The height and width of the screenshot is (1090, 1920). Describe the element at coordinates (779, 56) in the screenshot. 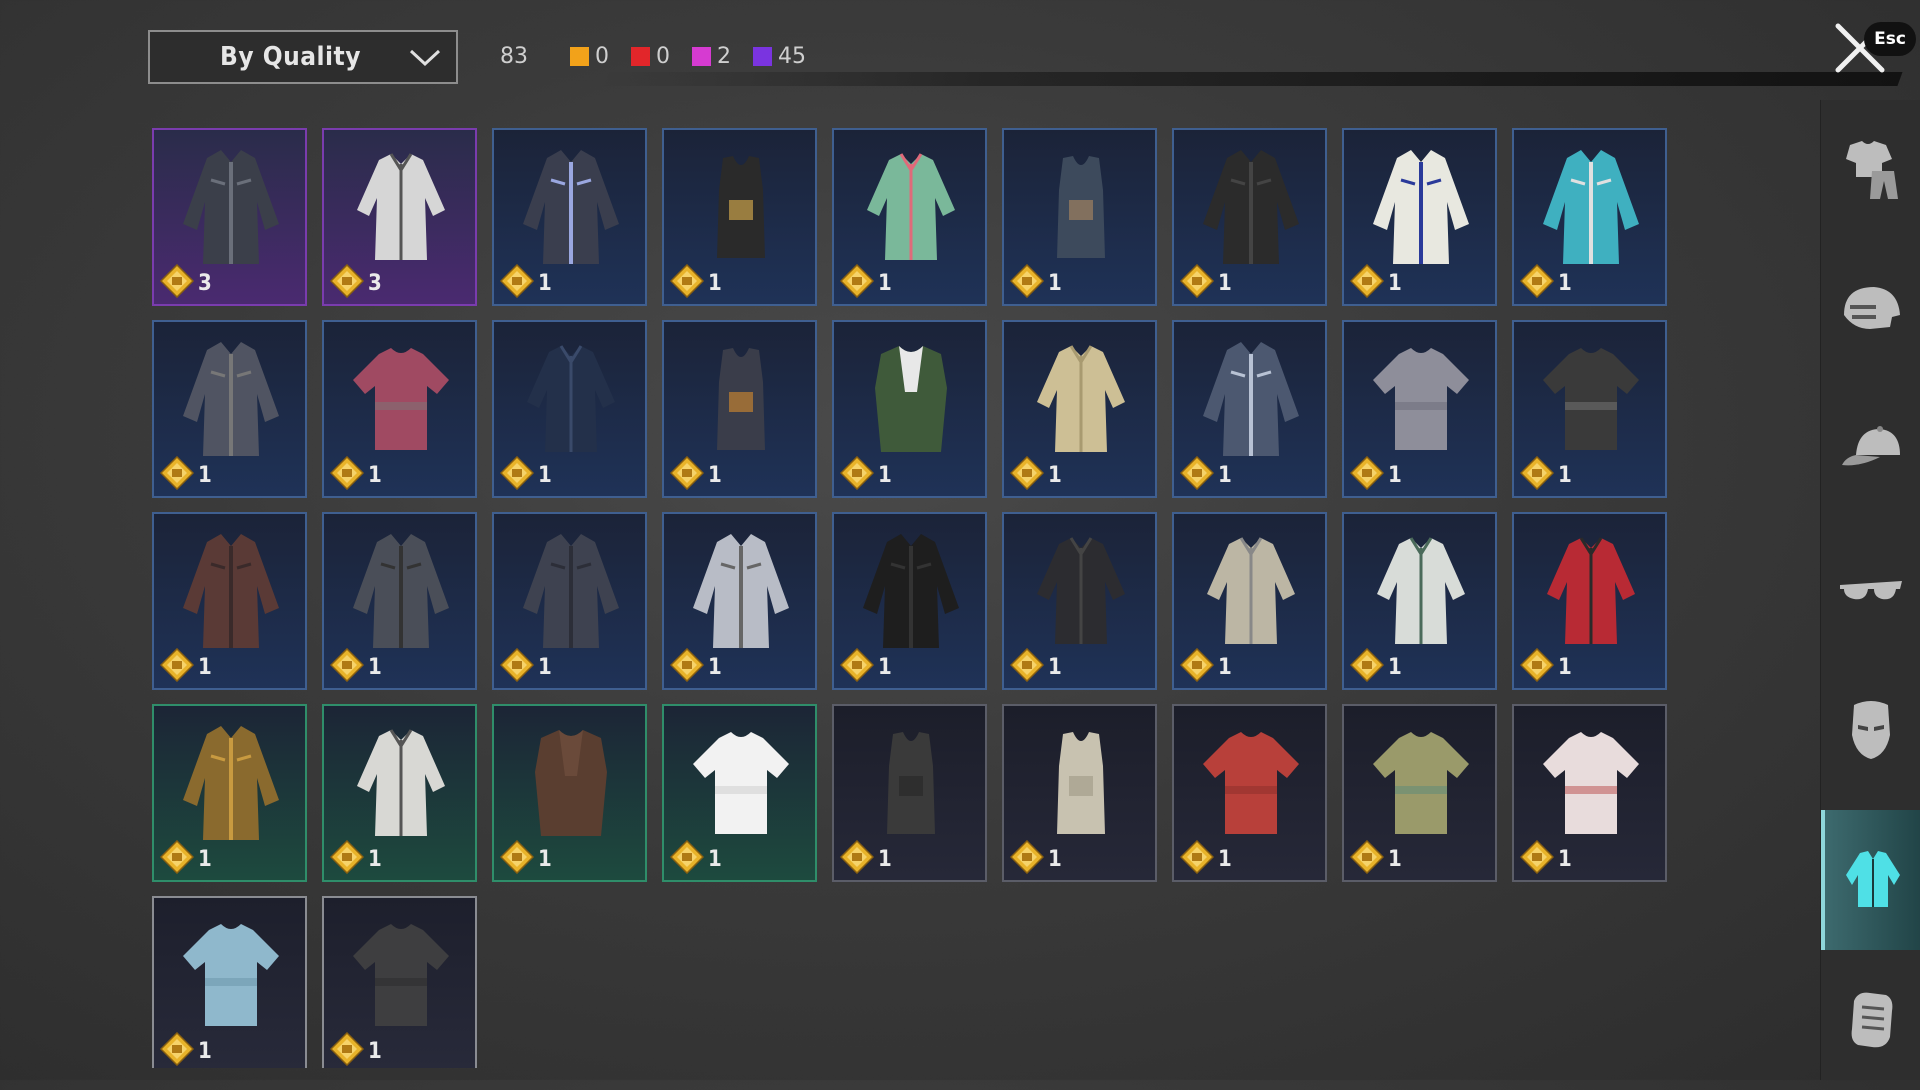

I see `quality-count-rare: 45` at that location.